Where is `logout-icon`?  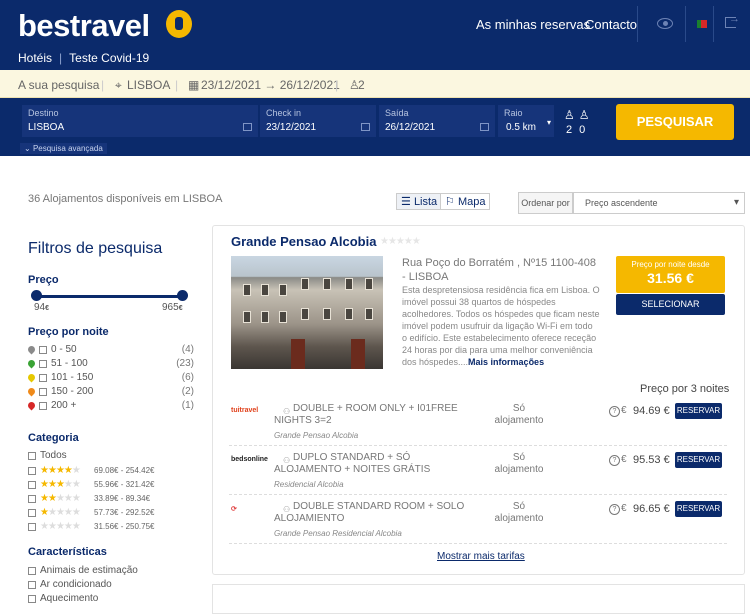
logout-icon is located at coordinates (732, 20).